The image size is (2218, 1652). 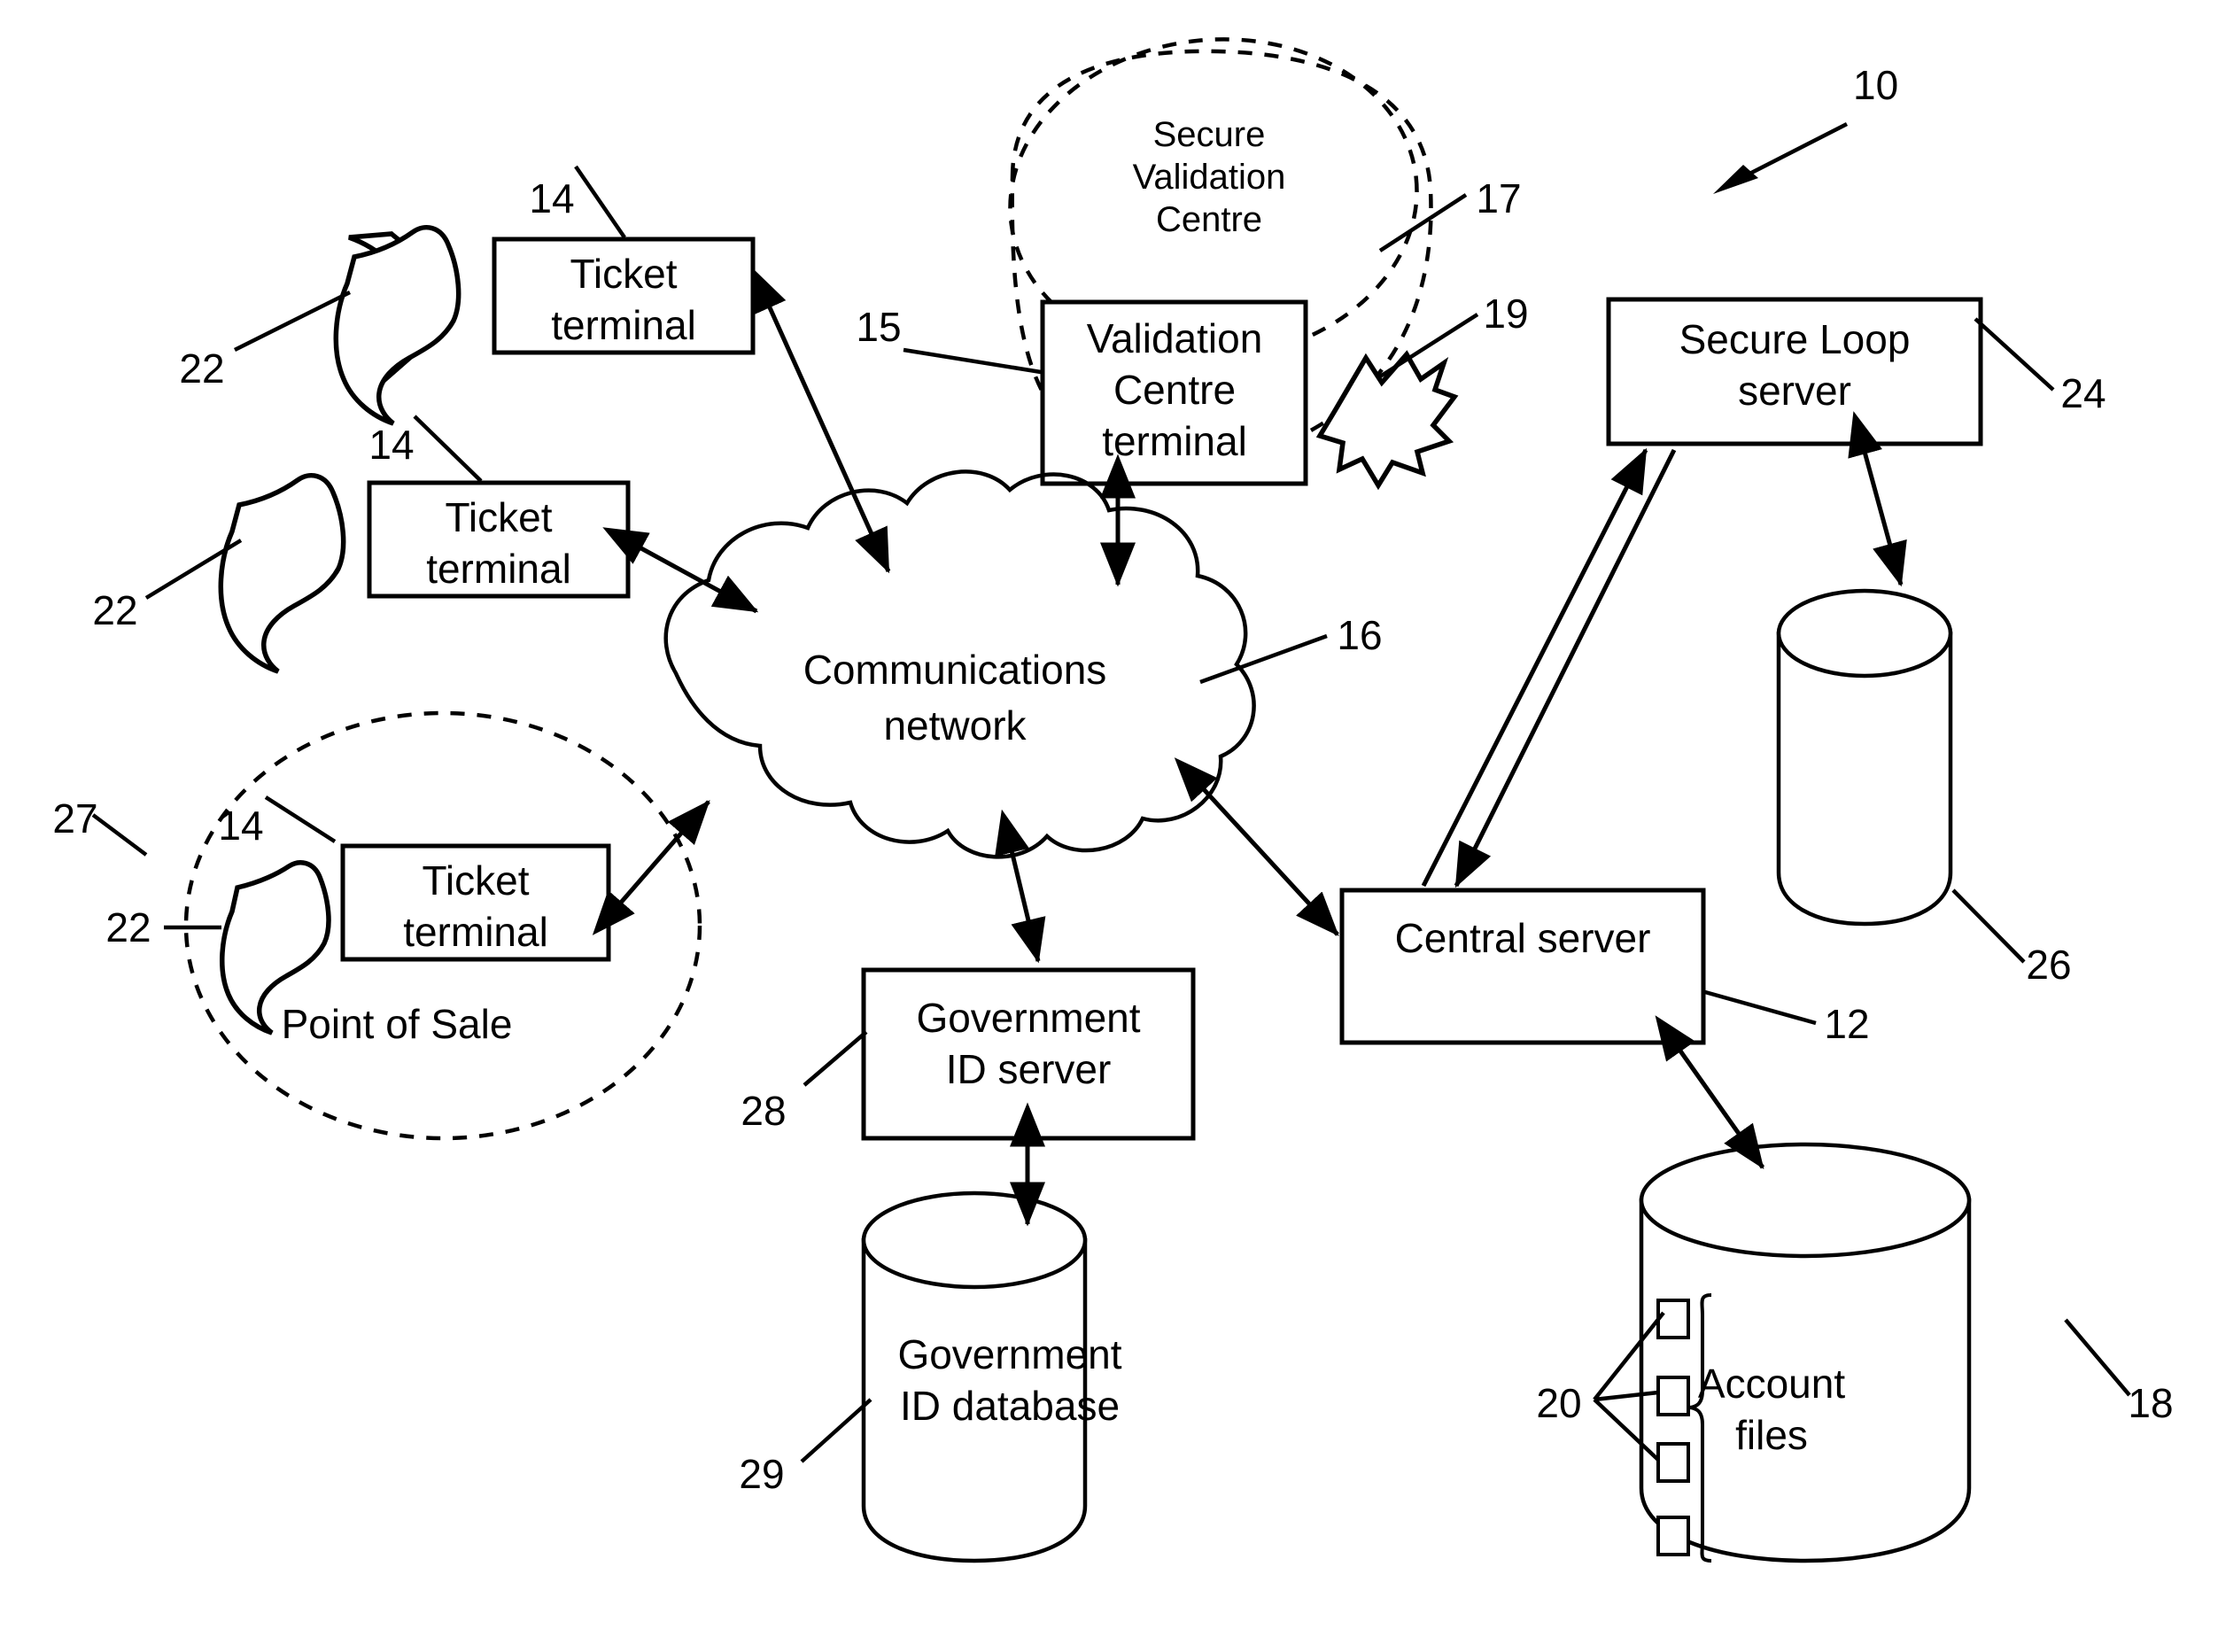 I want to click on arrow-network-govidserver, so click(x=1020, y=886).